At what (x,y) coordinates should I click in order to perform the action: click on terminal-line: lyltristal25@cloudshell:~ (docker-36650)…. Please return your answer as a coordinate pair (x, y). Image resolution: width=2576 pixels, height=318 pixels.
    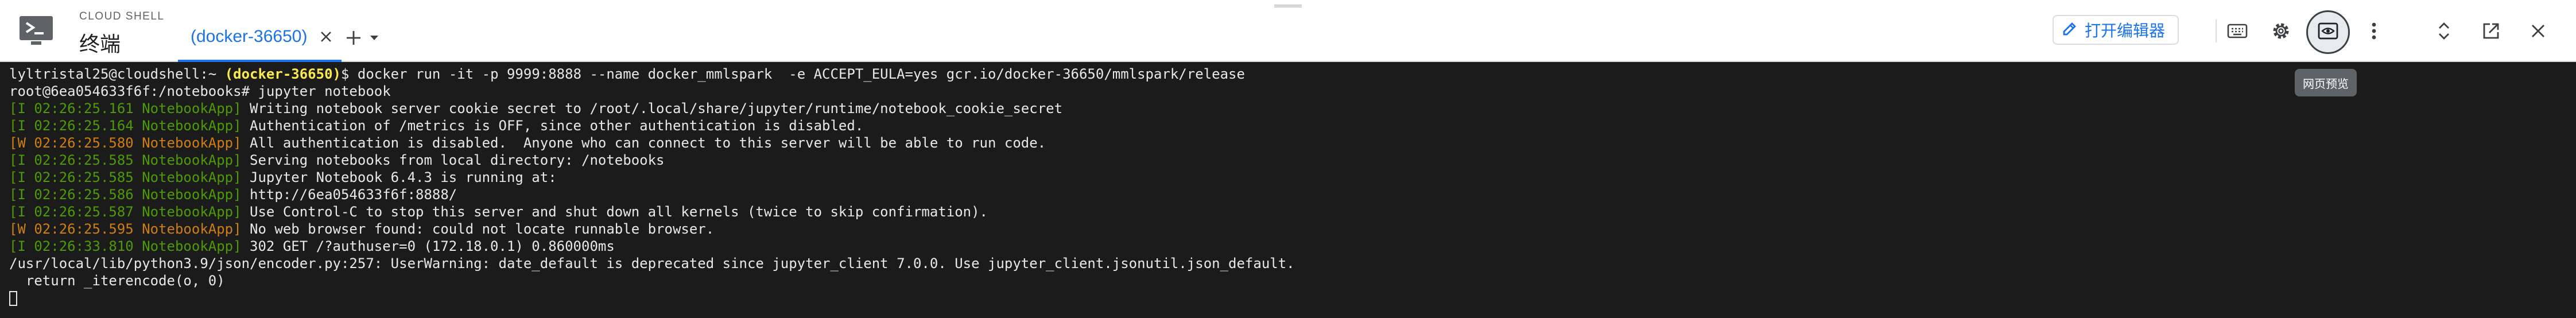
    Looking at the image, I should click on (1292, 74).